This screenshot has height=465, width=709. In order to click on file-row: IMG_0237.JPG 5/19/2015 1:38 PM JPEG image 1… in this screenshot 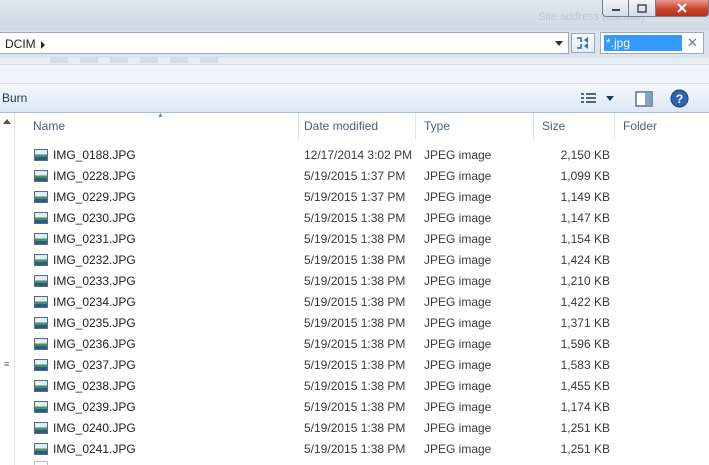, I will do `click(362, 365)`.